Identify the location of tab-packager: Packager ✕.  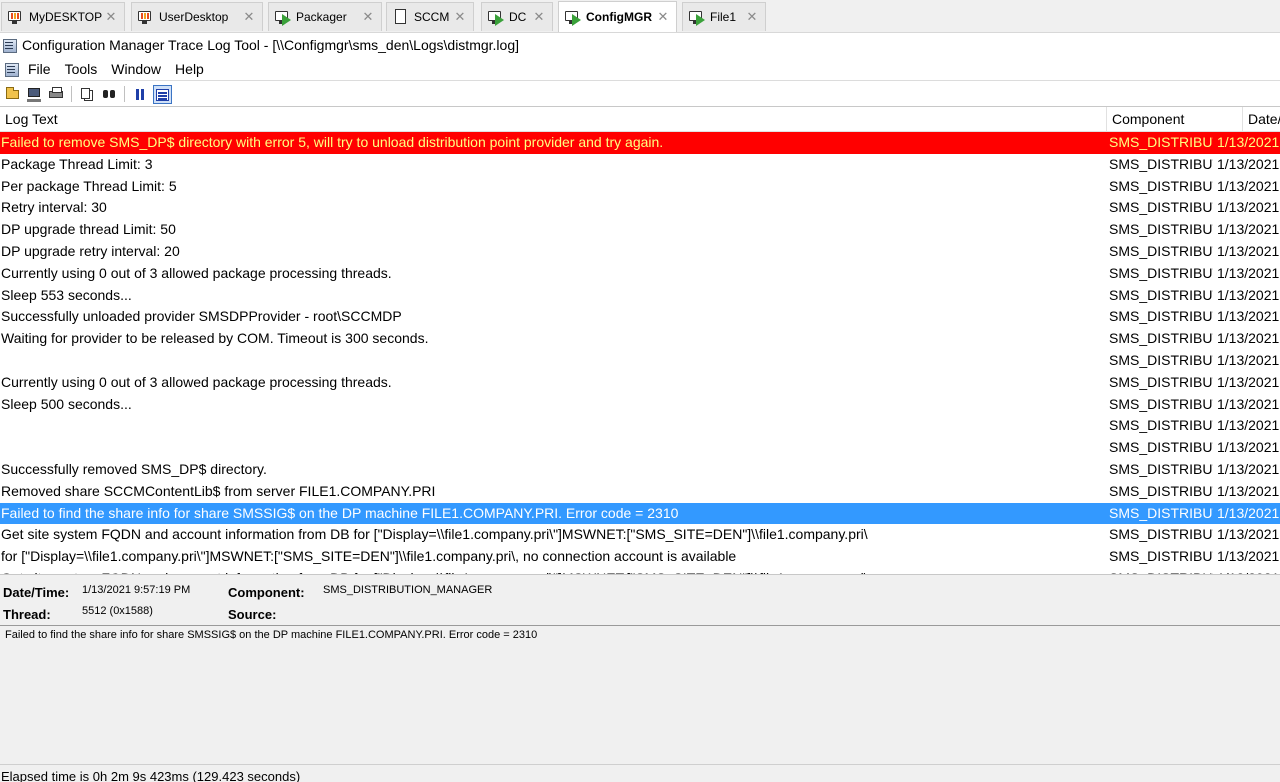
(325, 16).